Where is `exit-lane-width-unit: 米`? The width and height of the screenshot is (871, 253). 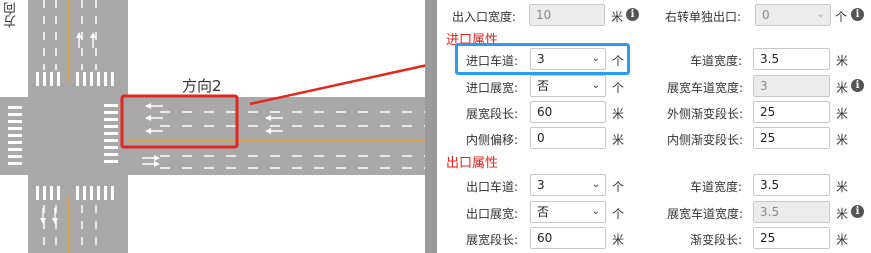 exit-lane-width-unit: 米 is located at coordinates (842, 187).